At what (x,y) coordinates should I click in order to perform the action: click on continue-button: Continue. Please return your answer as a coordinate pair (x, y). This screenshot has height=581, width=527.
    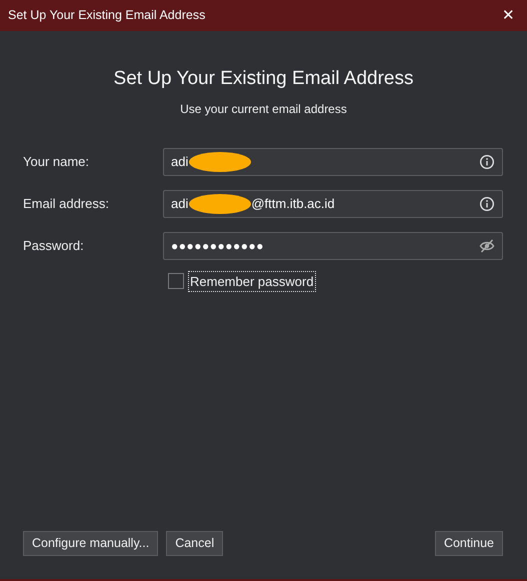
    Looking at the image, I should click on (468, 543).